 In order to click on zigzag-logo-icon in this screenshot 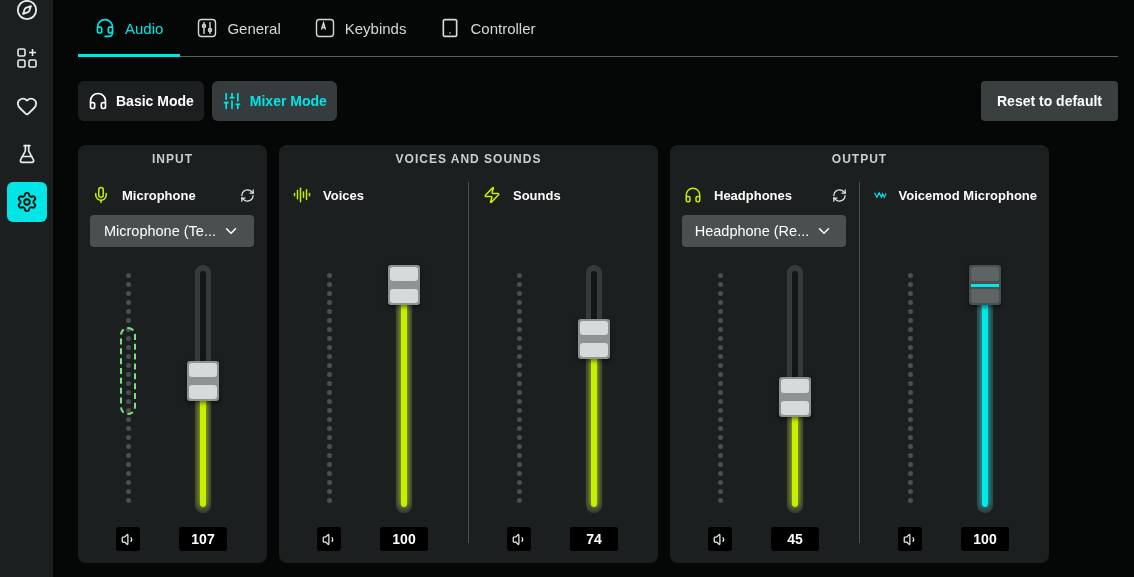, I will do `click(880, 195)`.